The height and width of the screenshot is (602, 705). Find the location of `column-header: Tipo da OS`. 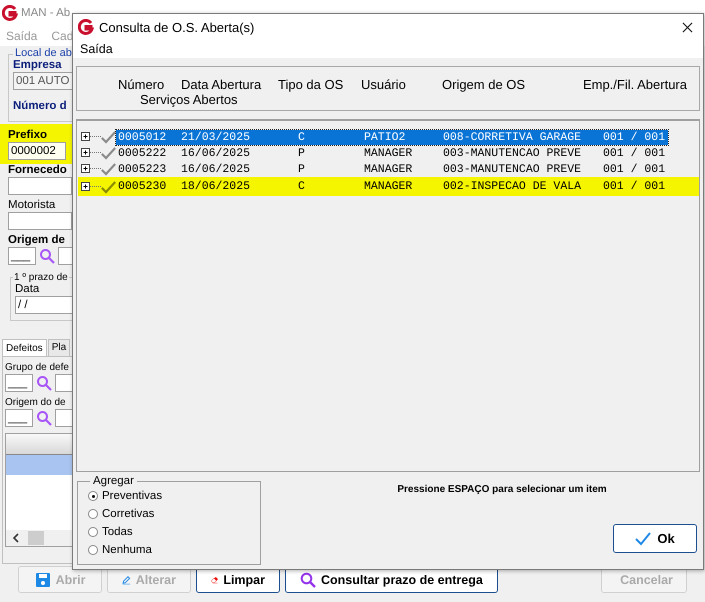

column-header: Tipo da OS is located at coordinates (319, 84).